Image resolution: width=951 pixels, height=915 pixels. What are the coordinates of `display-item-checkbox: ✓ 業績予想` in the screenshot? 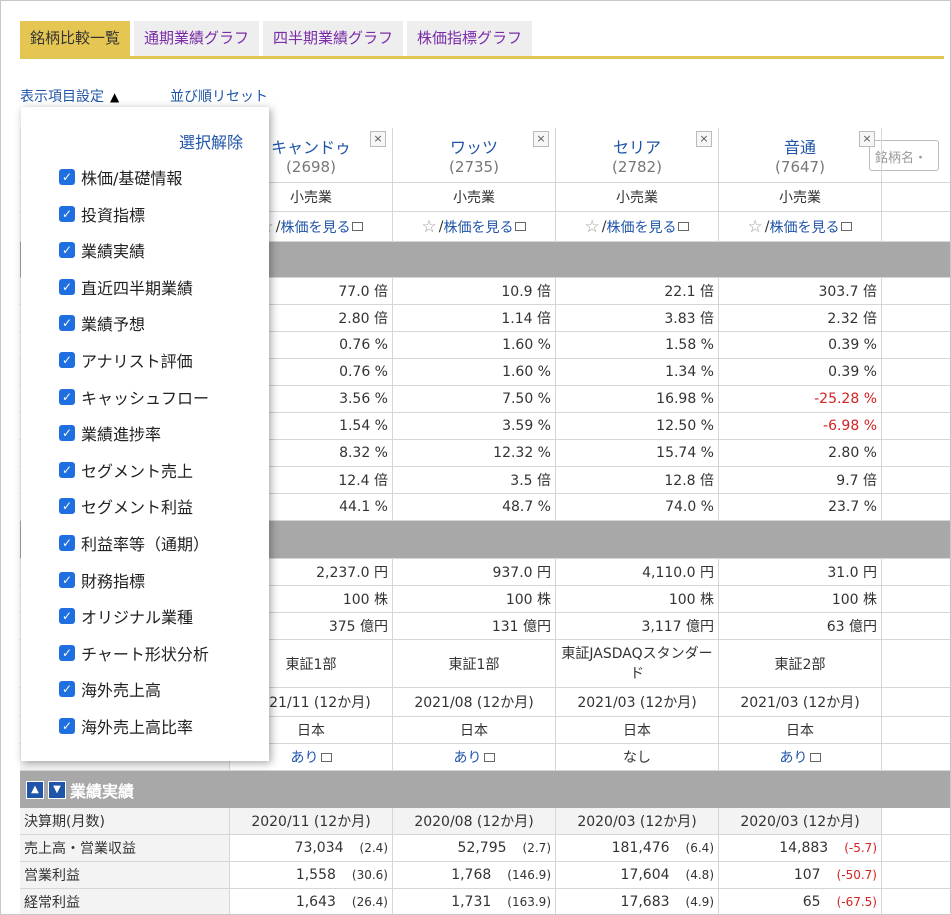 It's located at (102, 323).